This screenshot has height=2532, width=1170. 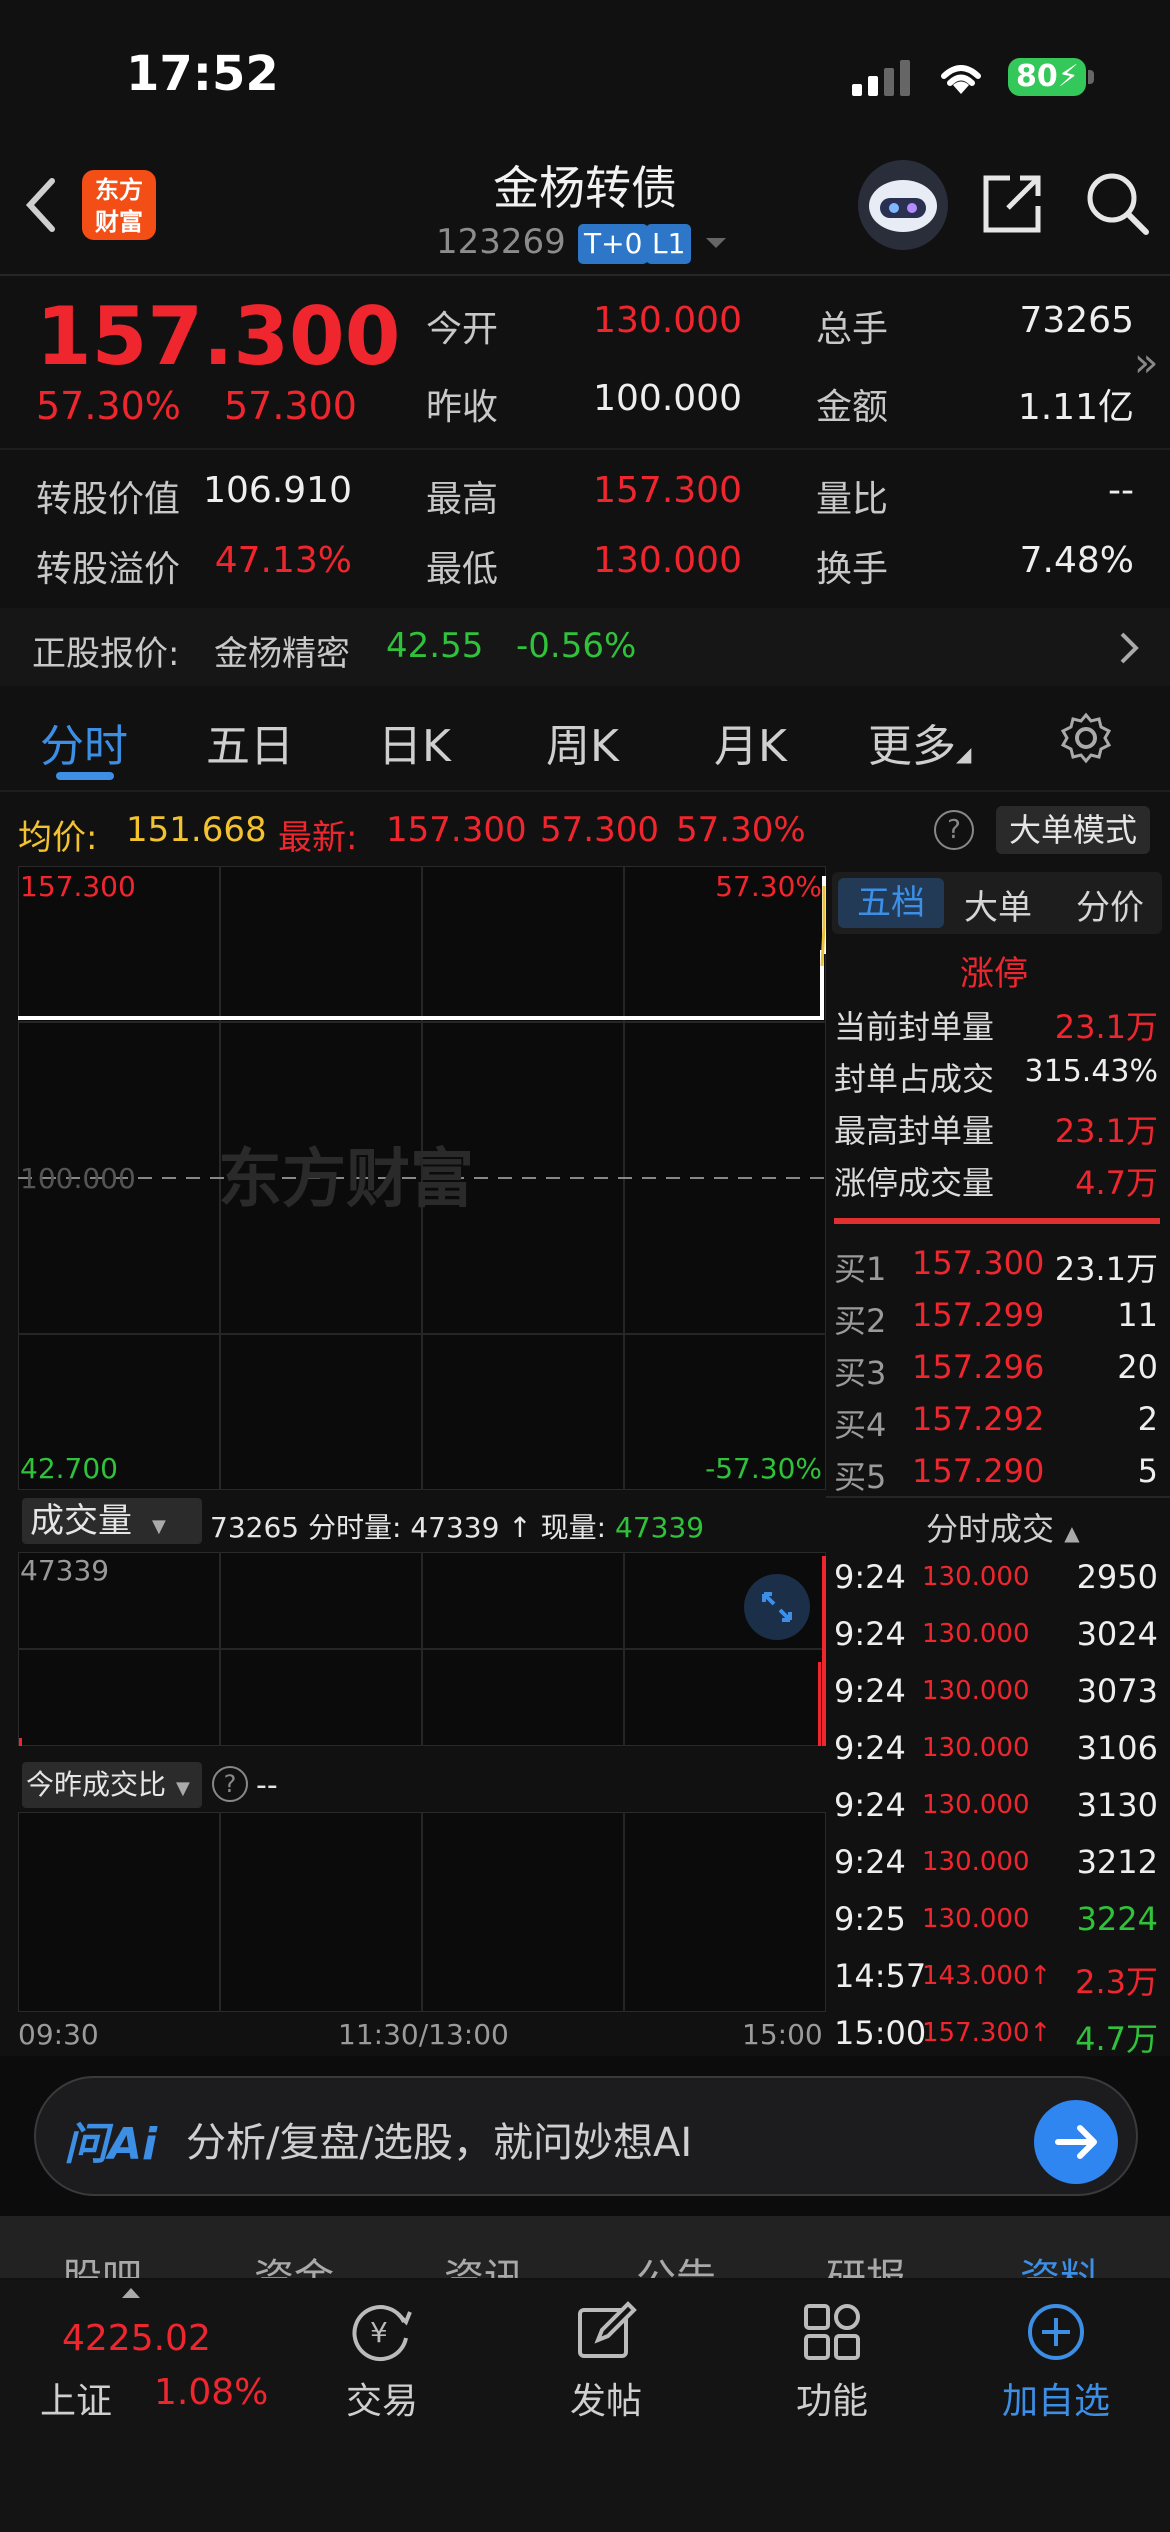 What do you see at coordinates (1003, 1527) in the screenshot?
I see `trades-title: 分时成交 ▲` at bounding box center [1003, 1527].